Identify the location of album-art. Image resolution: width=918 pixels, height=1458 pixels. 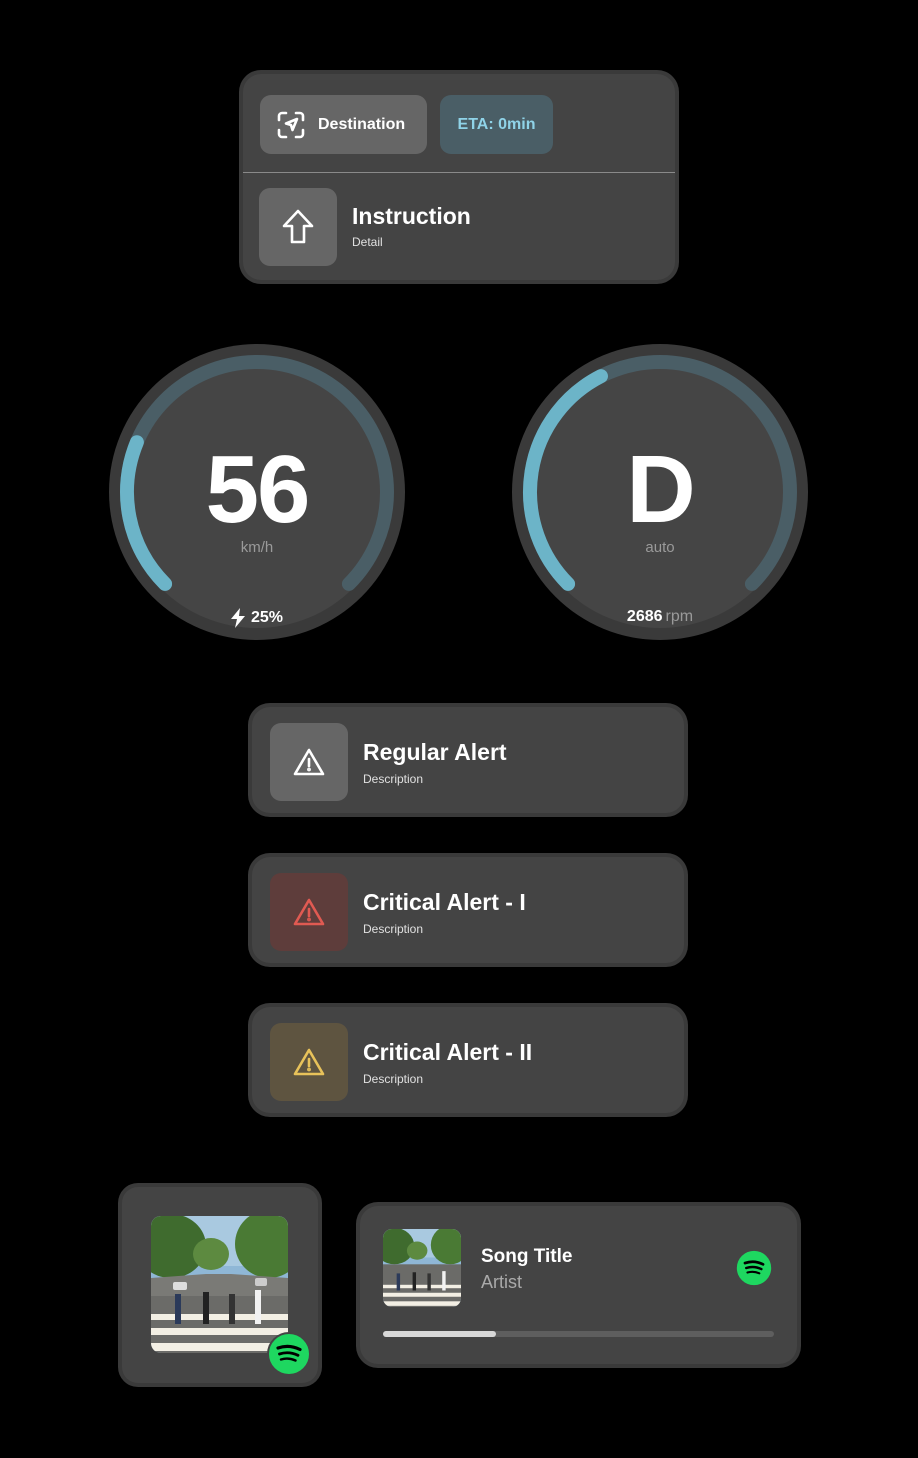
(422, 1268).